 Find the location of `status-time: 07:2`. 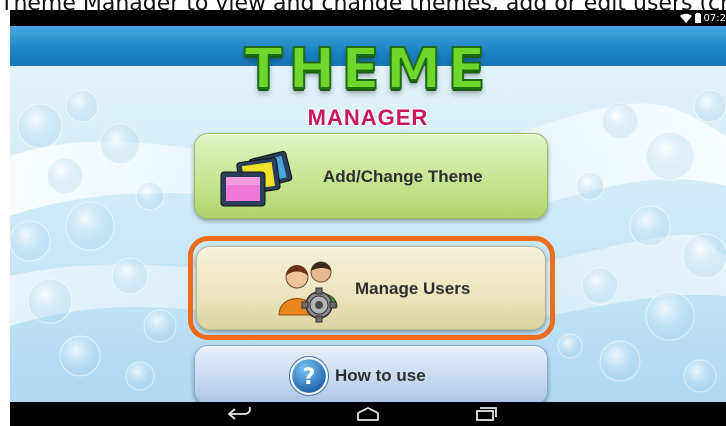

status-time: 07:2 is located at coordinates (714, 18).